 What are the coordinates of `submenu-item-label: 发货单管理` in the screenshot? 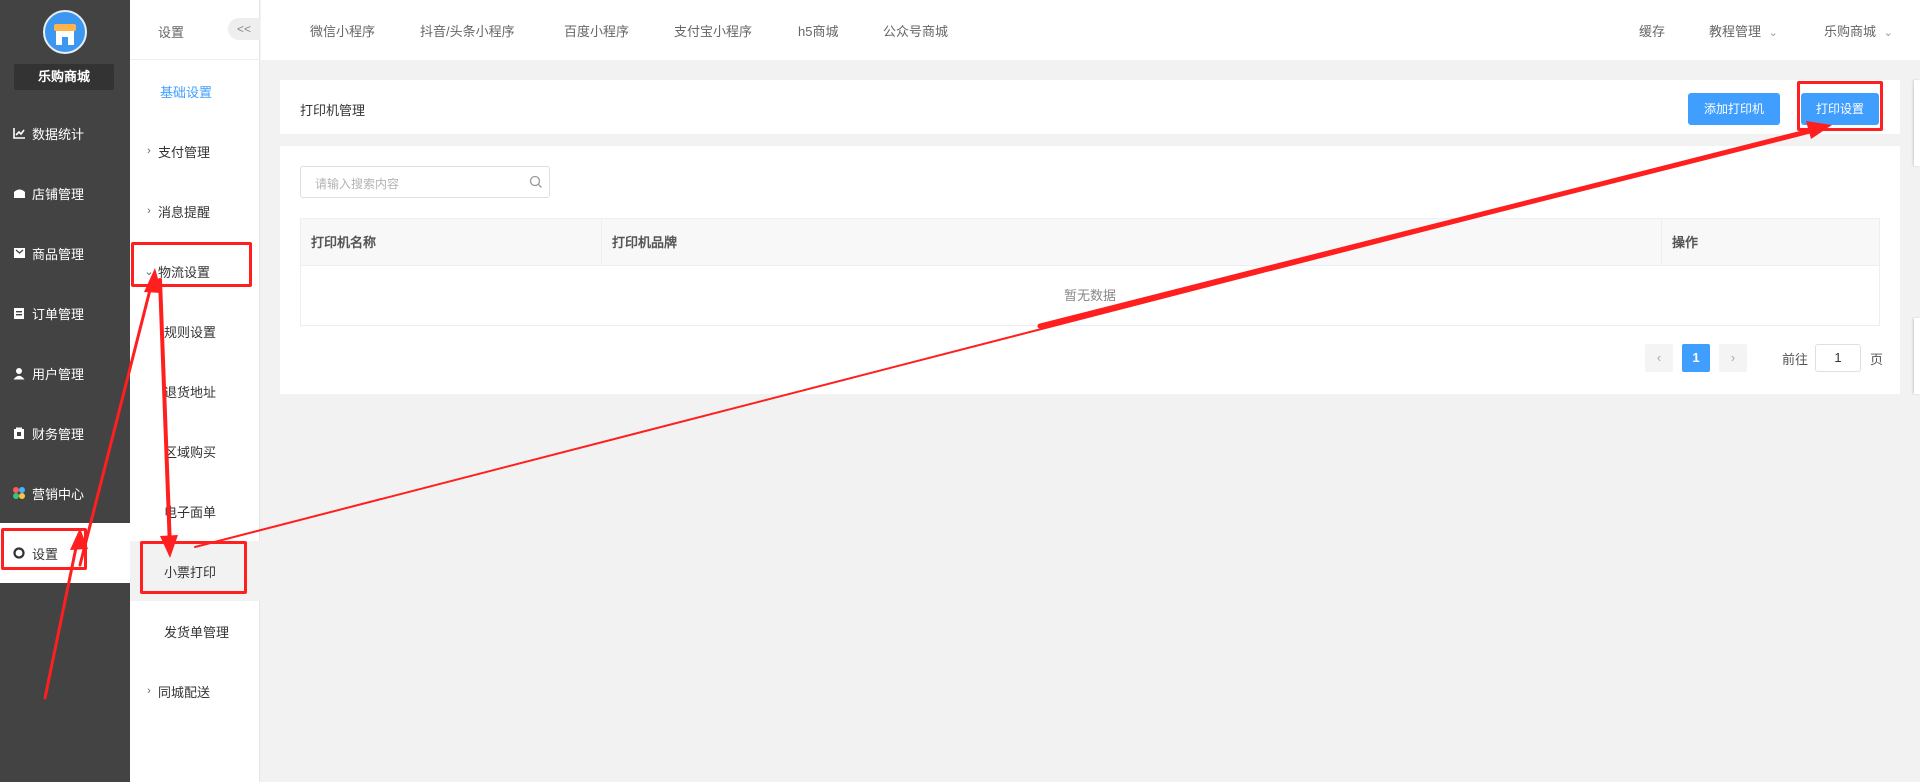 It's located at (197, 632).